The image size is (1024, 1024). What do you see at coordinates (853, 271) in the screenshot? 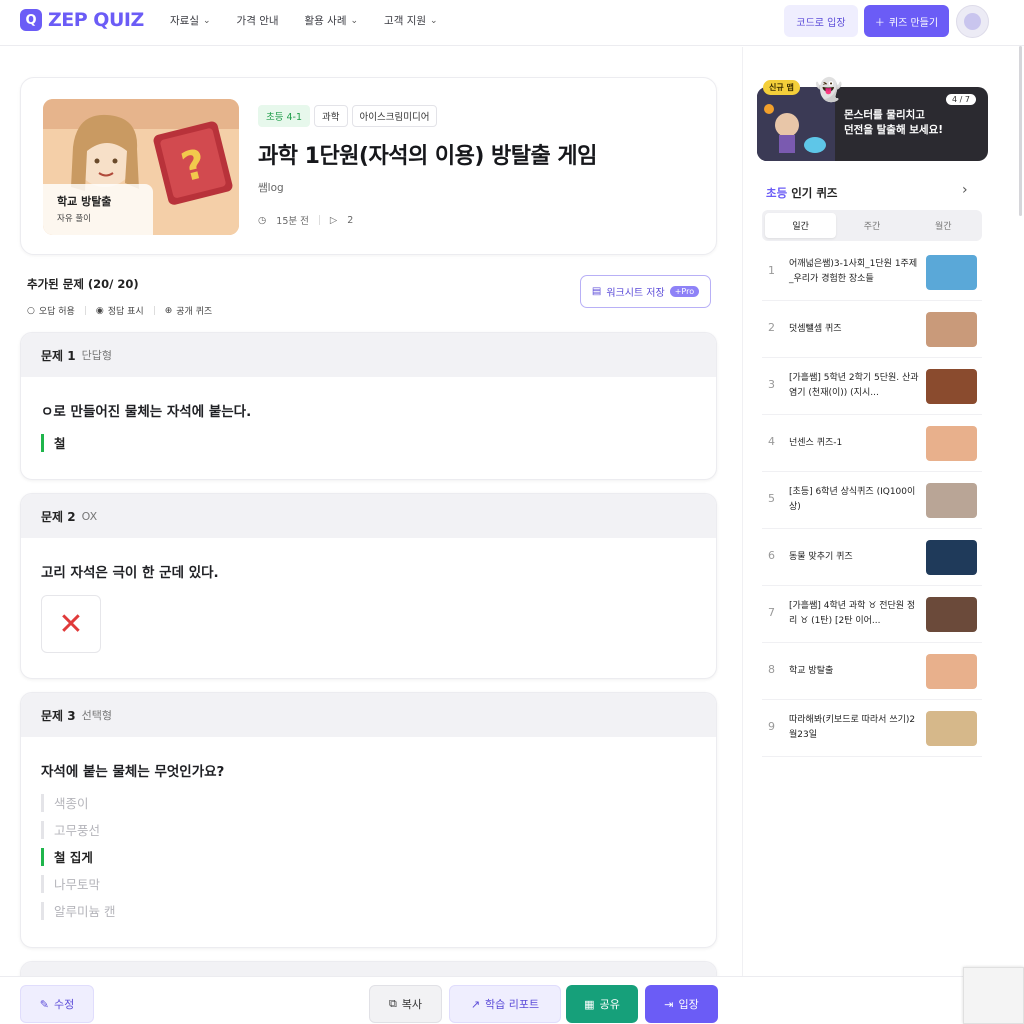
I see `rank-title: 어깨넓은쌤)3-1사회_1단원 1주제_우리가 경험한 장소들` at bounding box center [853, 271].